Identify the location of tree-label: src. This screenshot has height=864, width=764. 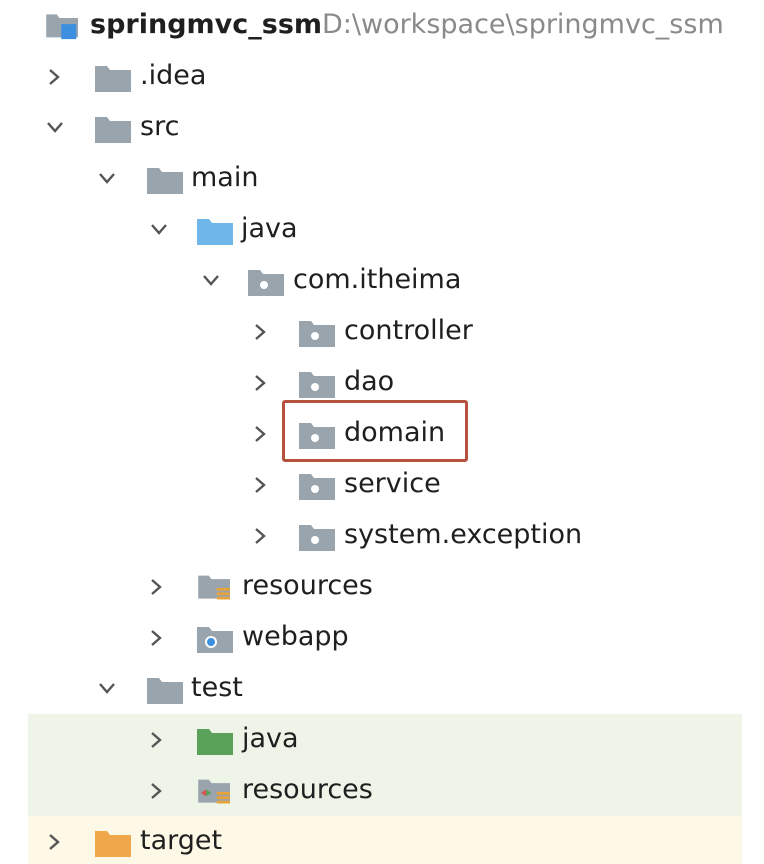
(160, 126).